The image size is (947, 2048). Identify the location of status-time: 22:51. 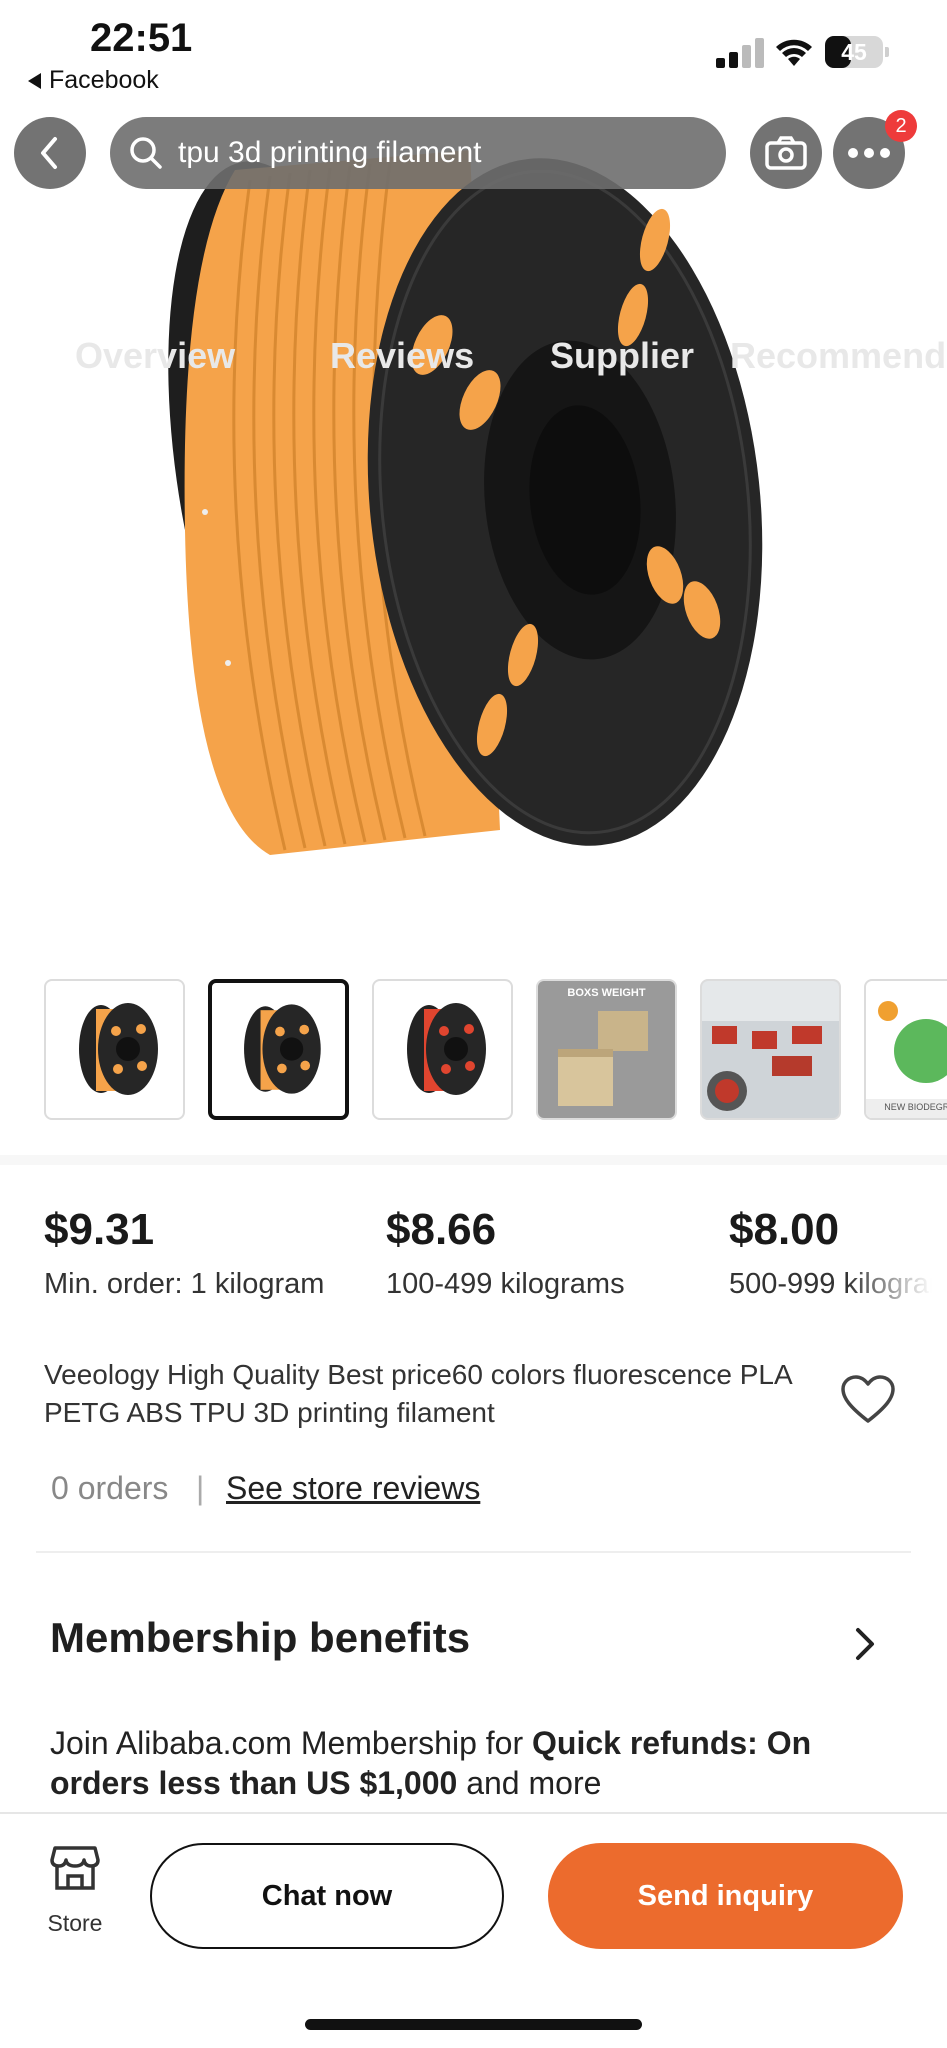
(141, 38).